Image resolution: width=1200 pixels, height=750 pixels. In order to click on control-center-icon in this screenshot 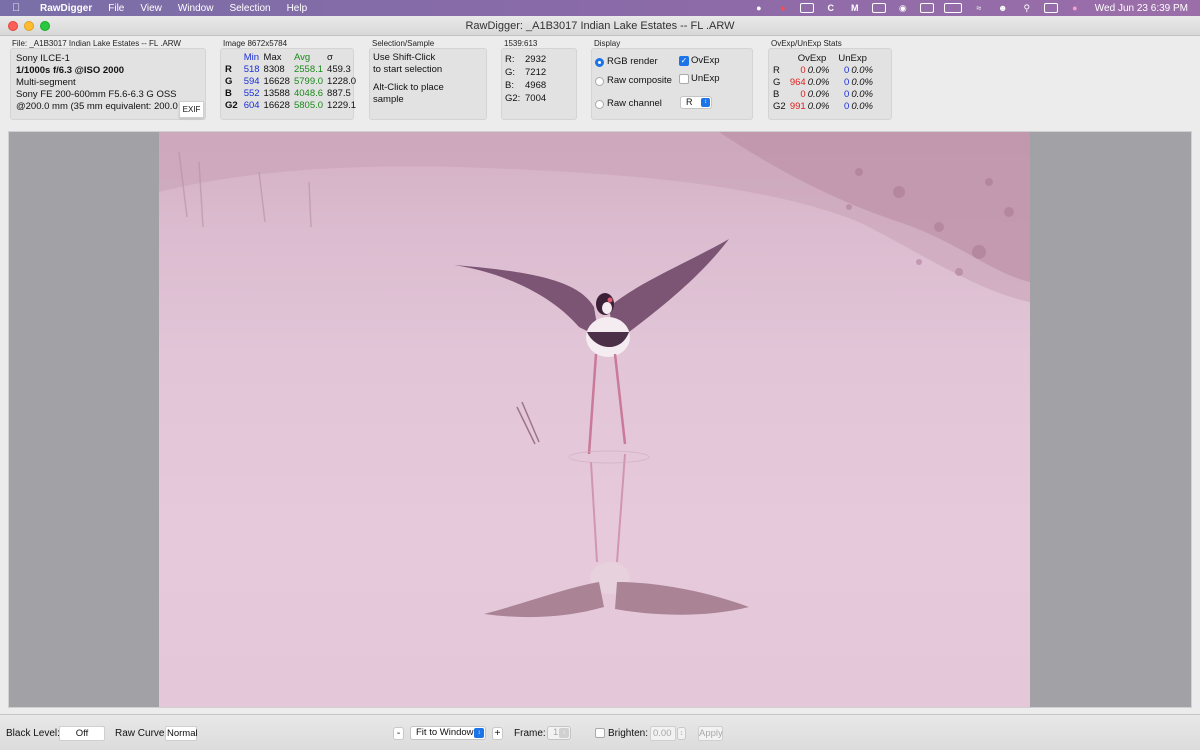, I will do `click(1050, 8)`.